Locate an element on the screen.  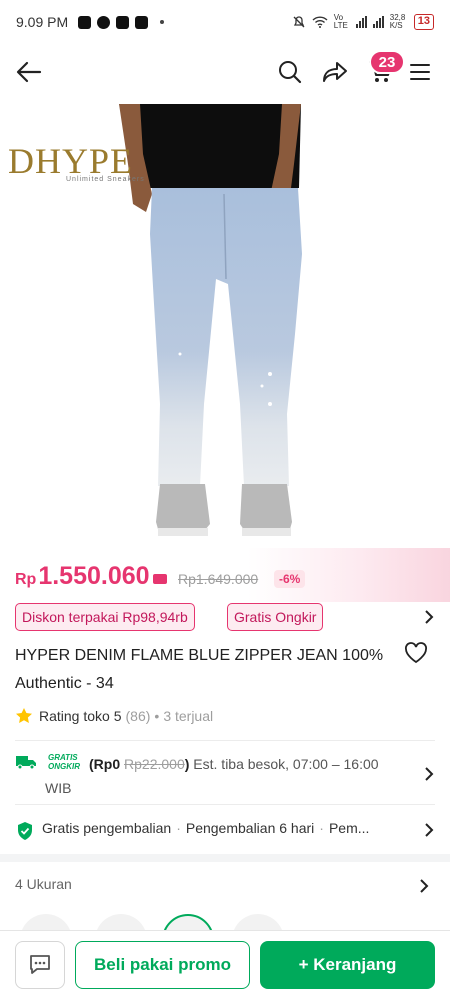
rating-label: Rating toko 5 is located at coordinates (80, 716).